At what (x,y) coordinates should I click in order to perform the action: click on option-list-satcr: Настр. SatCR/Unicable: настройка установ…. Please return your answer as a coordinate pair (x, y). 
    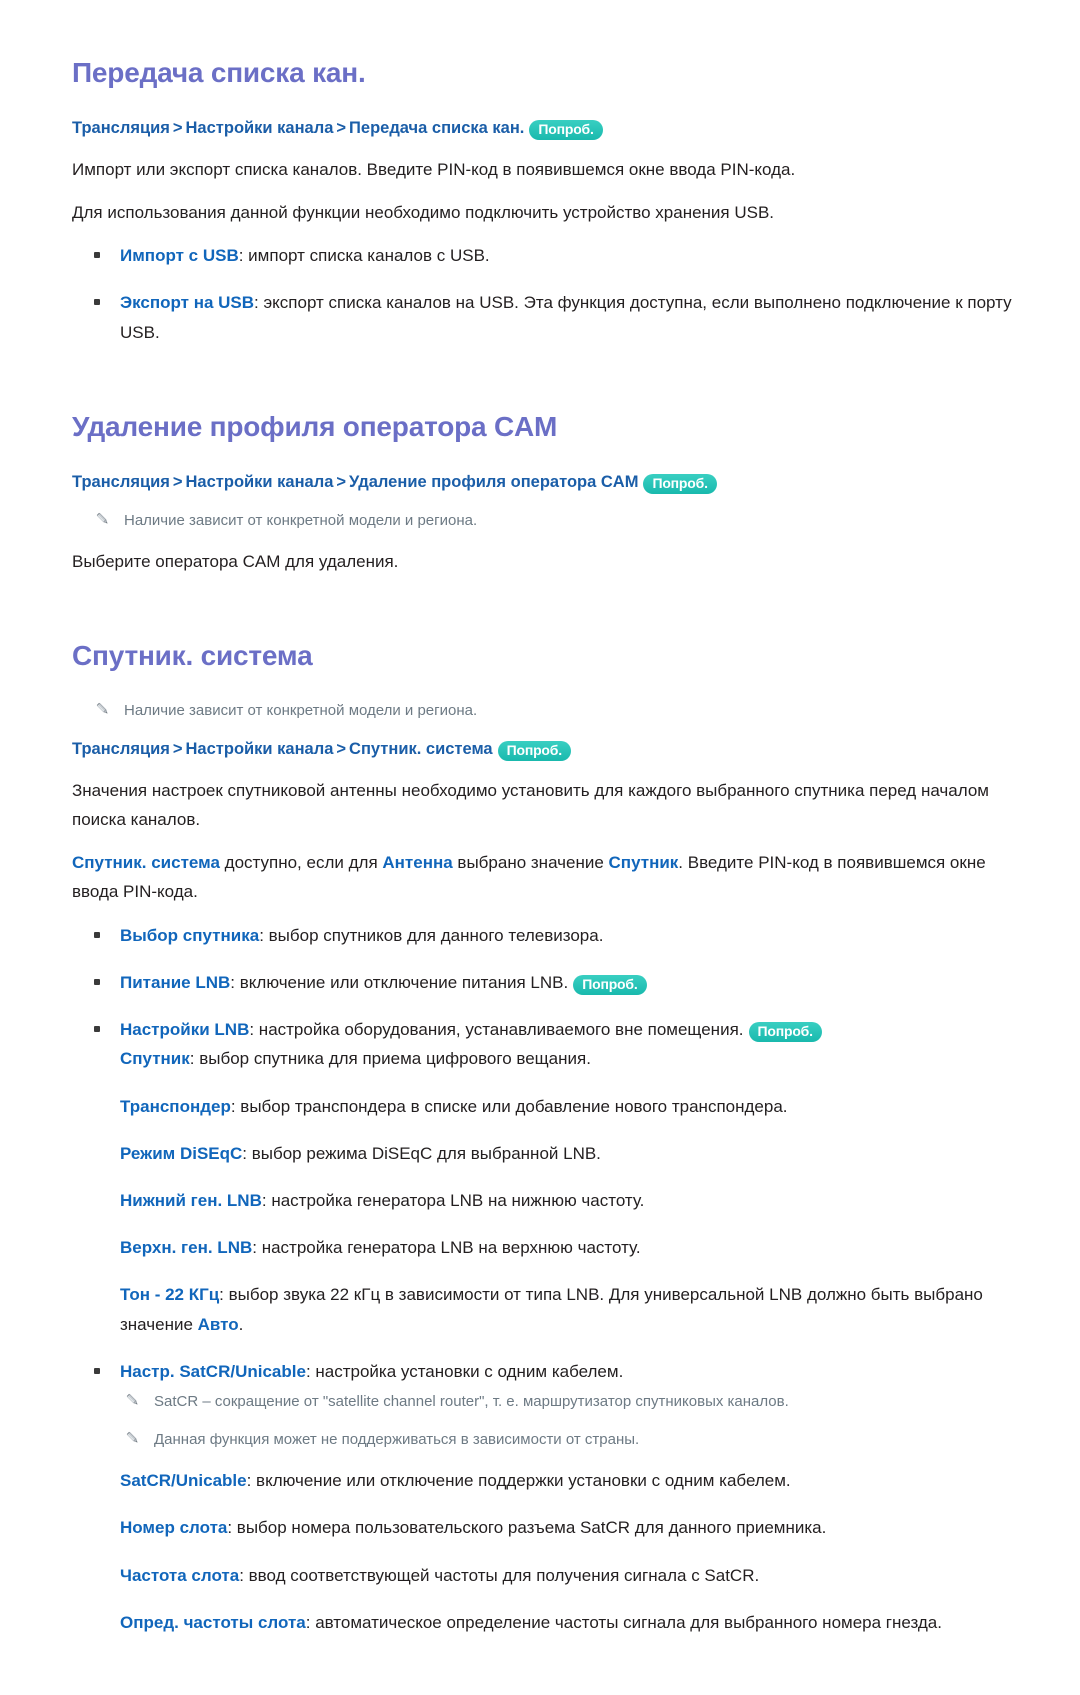
    Looking at the image, I should click on (546, 1371).